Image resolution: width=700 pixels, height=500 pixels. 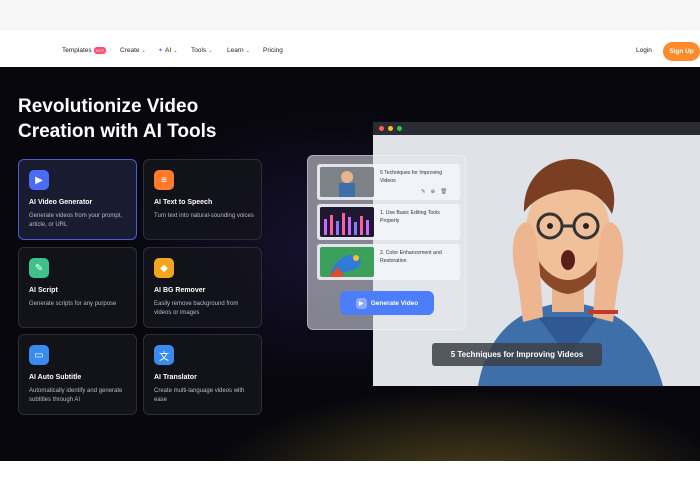 What do you see at coordinates (517, 354) in the screenshot?
I see `video-caption: 5 Techniques for Improving Videos` at bounding box center [517, 354].